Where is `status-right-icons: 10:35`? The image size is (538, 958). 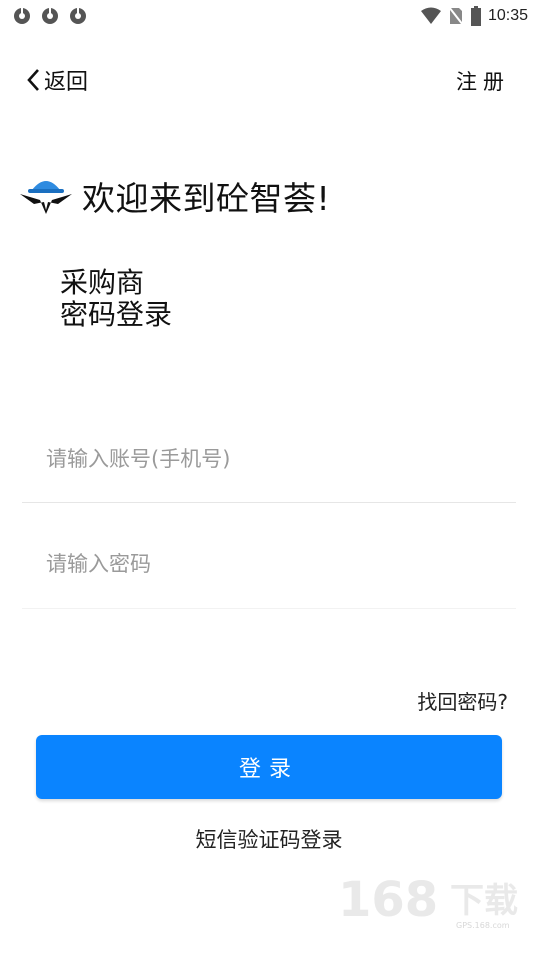 status-right-icons: 10:35 is located at coordinates (479, 16).